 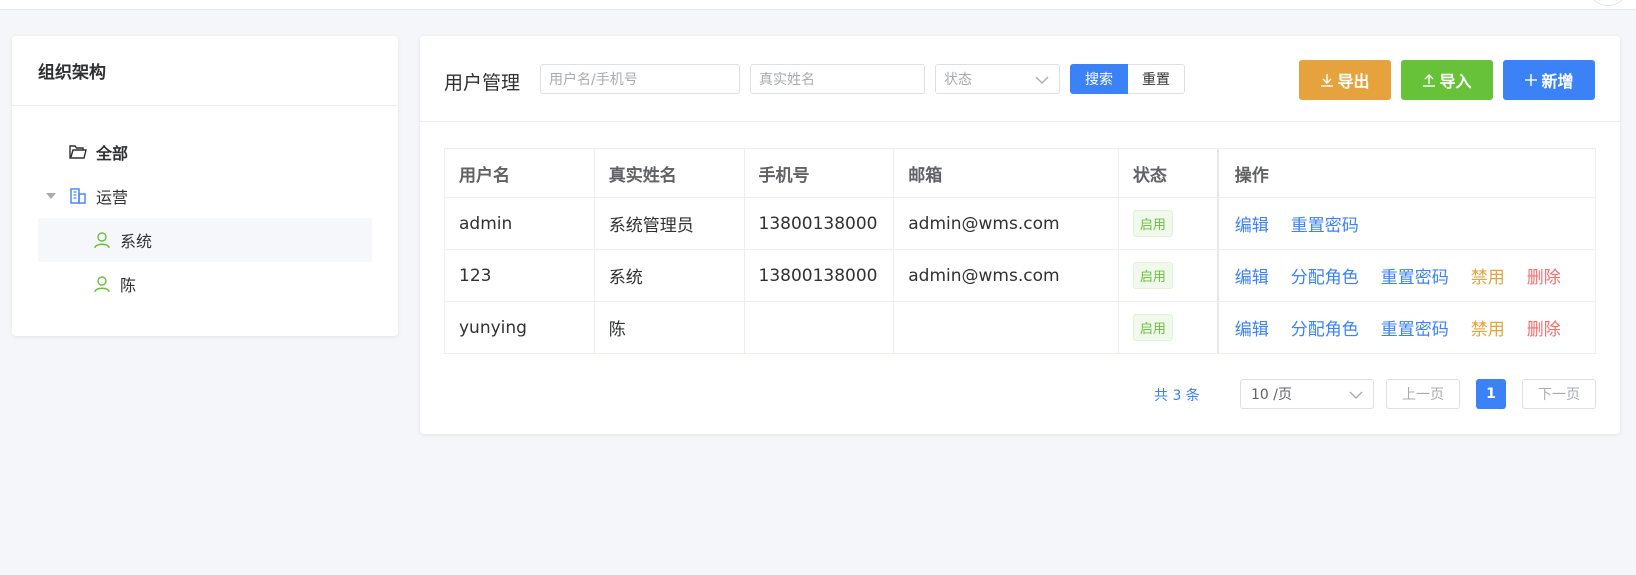 What do you see at coordinates (820, 173) in the screenshot?
I see `column-header: 手机号` at bounding box center [820, 173].